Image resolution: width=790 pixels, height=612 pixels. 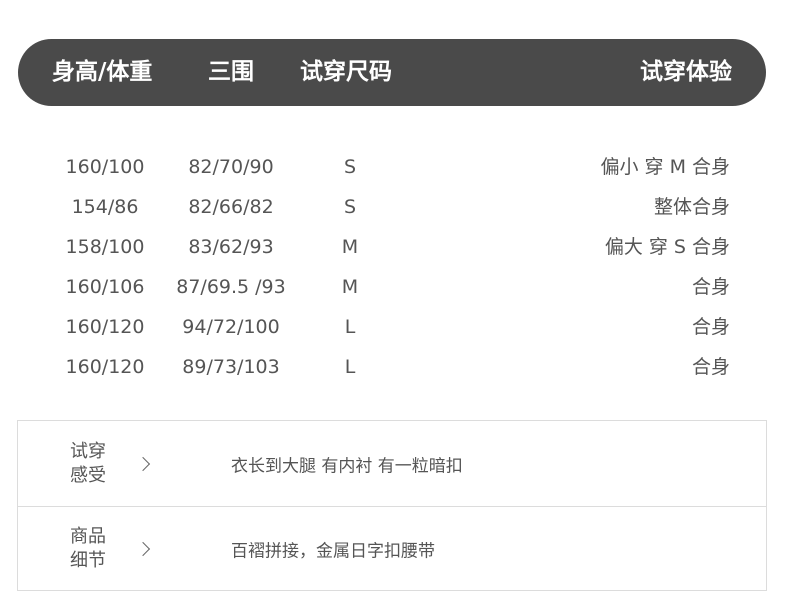 What do you see at coordinates (88, 560) in the screenshot?
I see `section-label-line: 细节` at bounding box center [88, 560].